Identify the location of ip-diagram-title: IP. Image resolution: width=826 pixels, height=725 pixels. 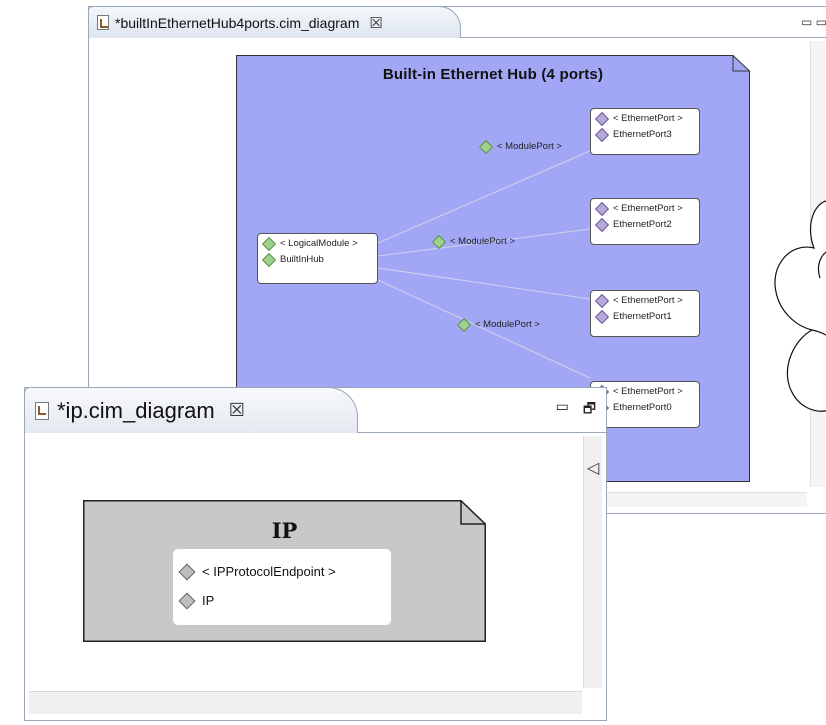
(284, 530).